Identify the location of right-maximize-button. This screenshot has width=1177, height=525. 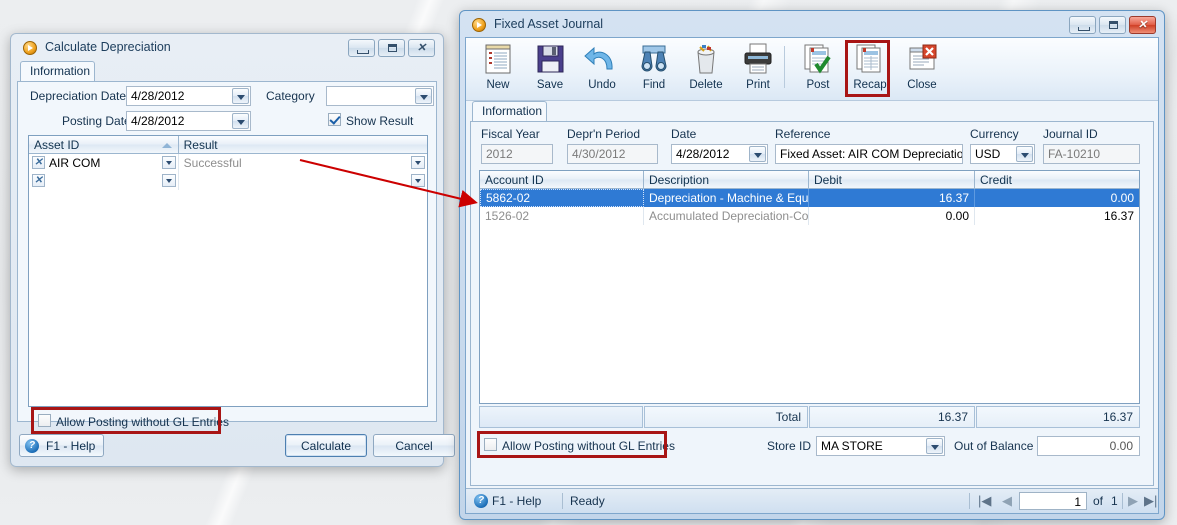
(1112, 25).